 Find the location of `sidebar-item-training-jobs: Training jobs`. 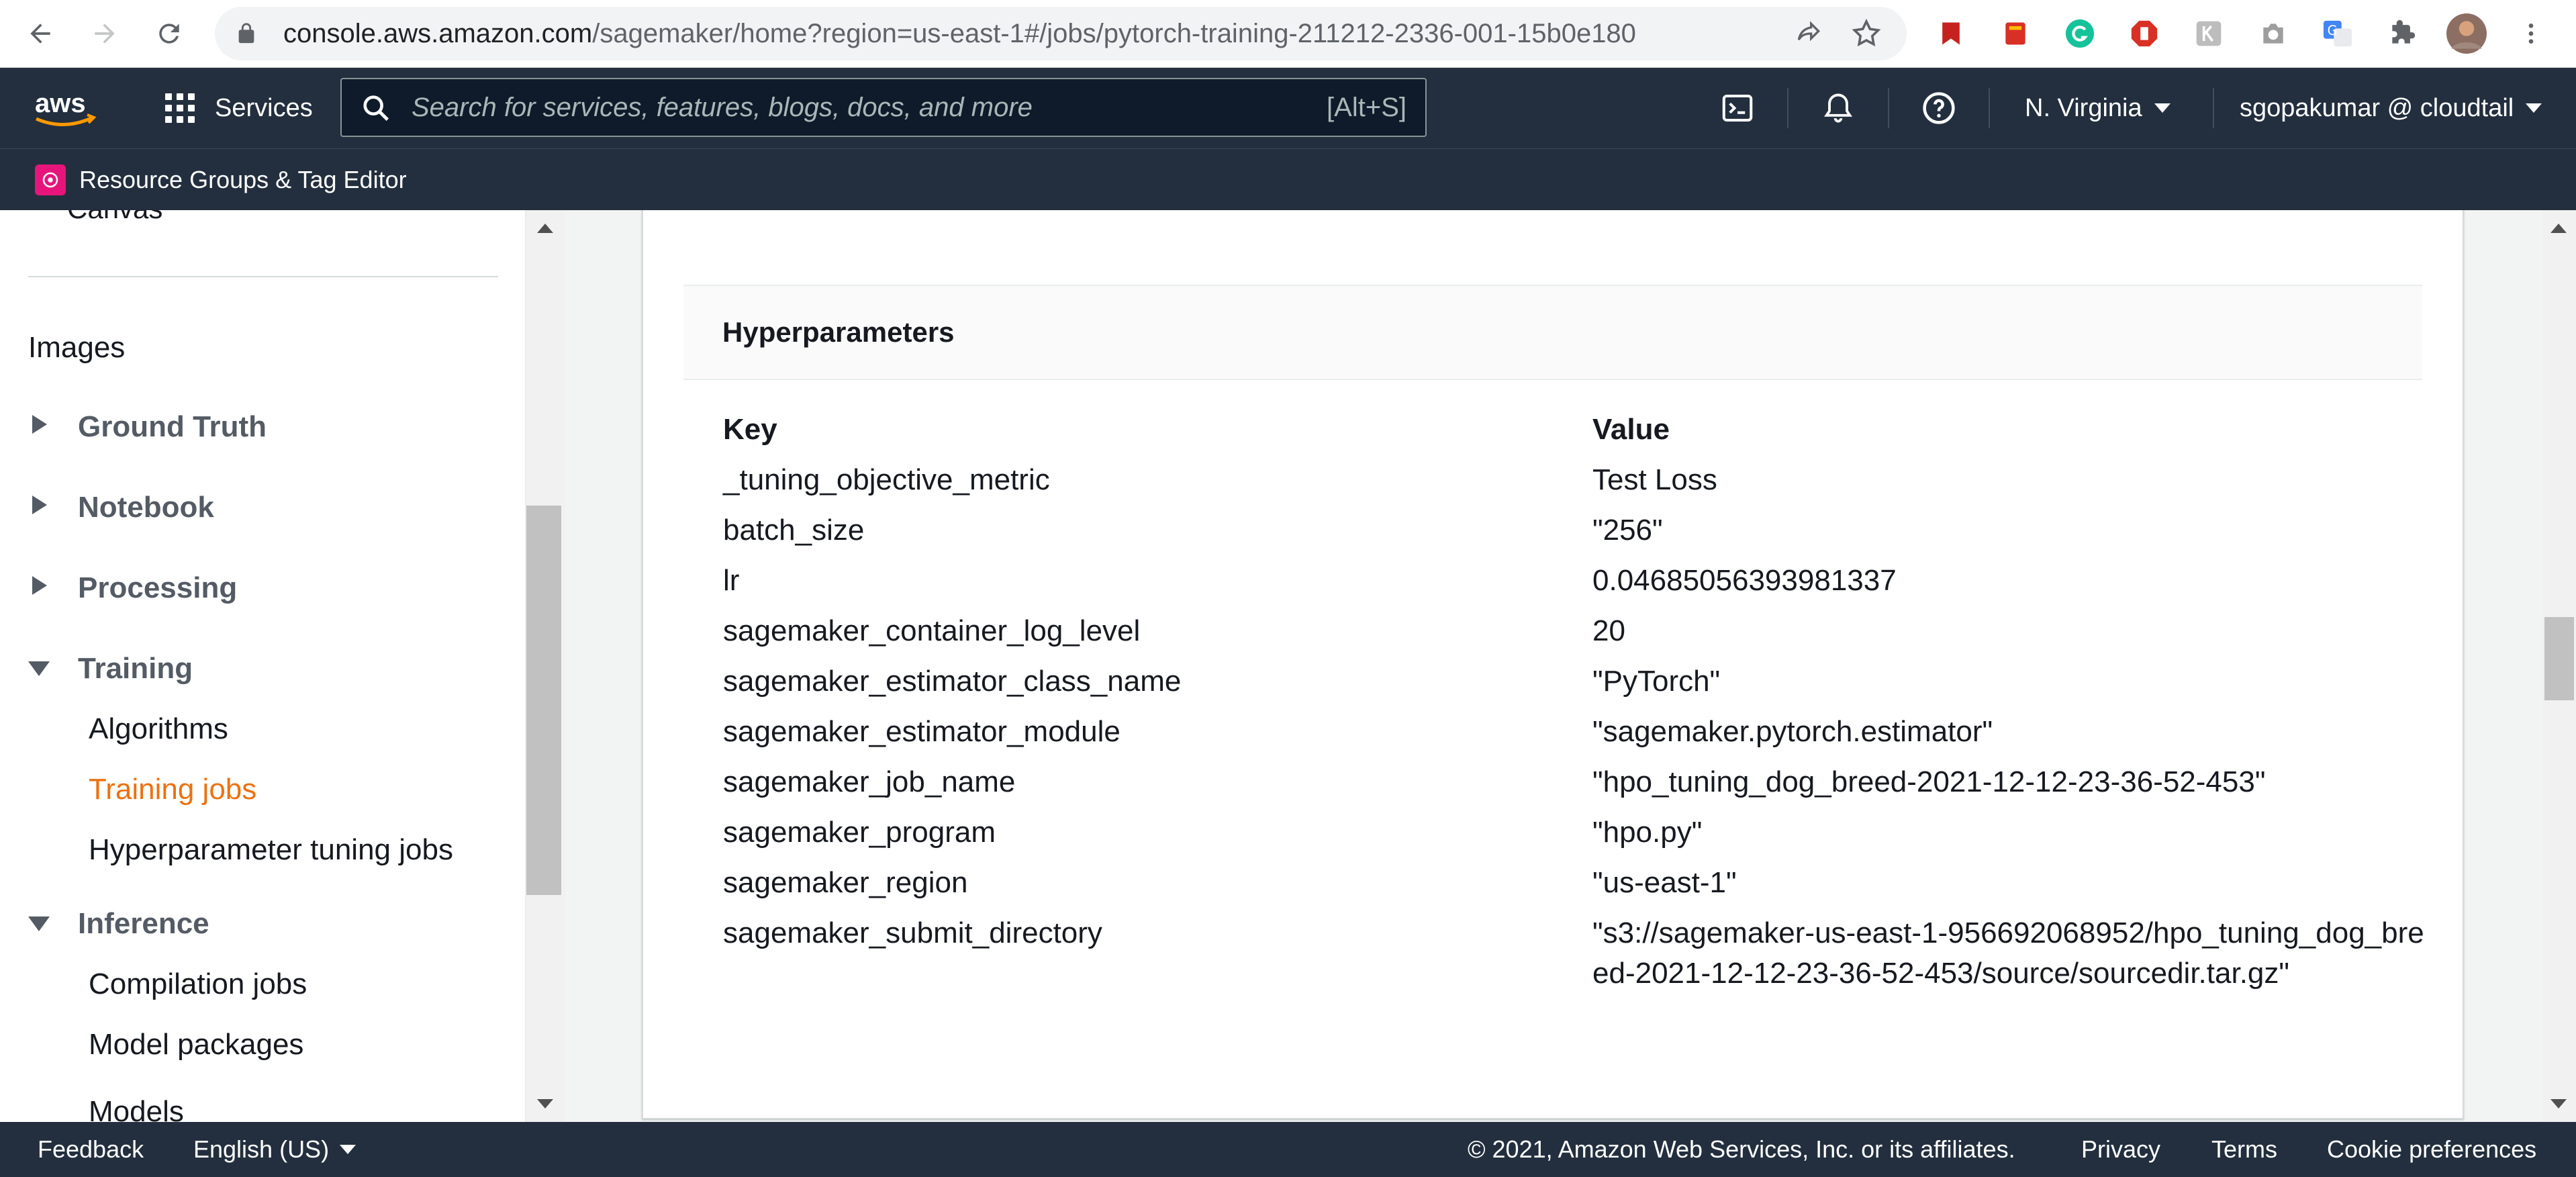

sidebar-item-training-jobs: Training jobs is located at coordinates (172, 789).